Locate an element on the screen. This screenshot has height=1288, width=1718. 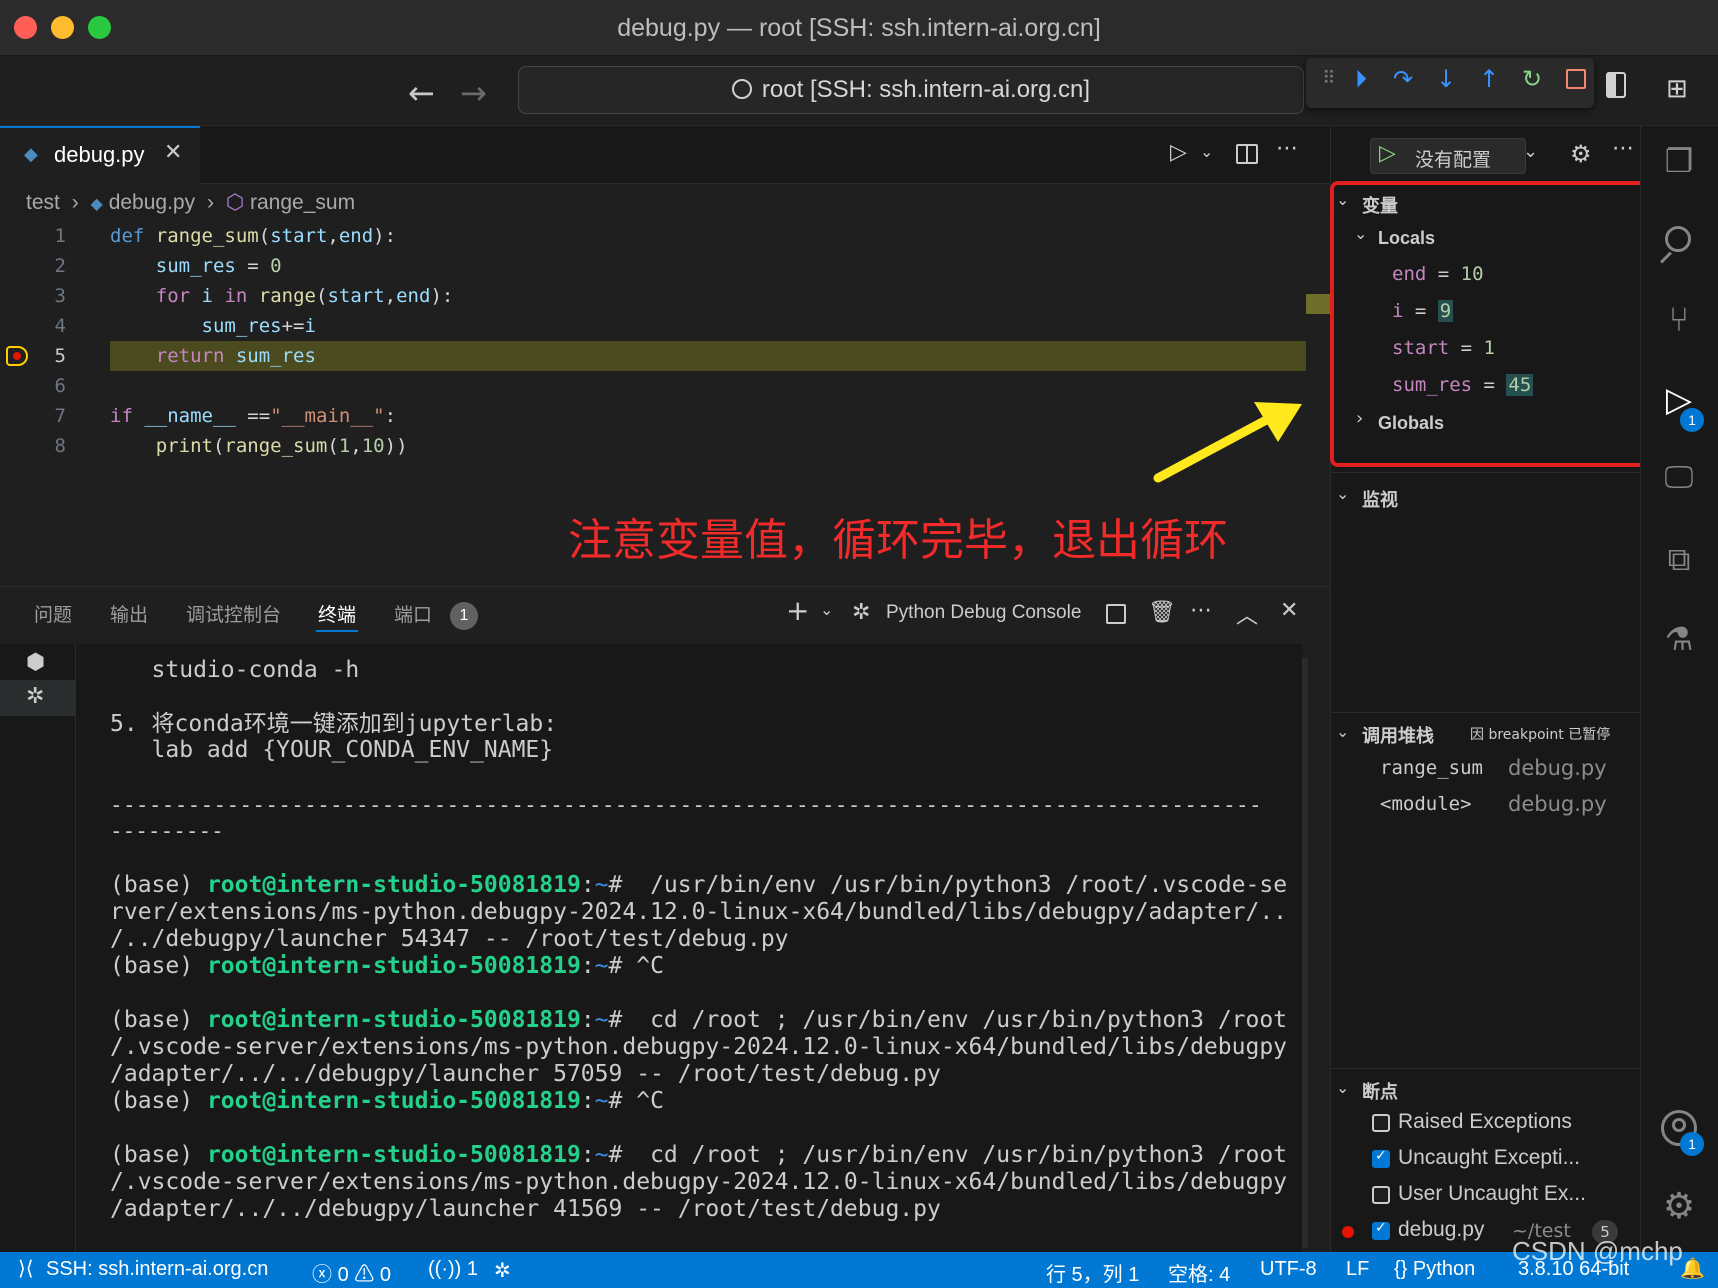
run-icon: ▷ is located at coordinates (1178, 152).